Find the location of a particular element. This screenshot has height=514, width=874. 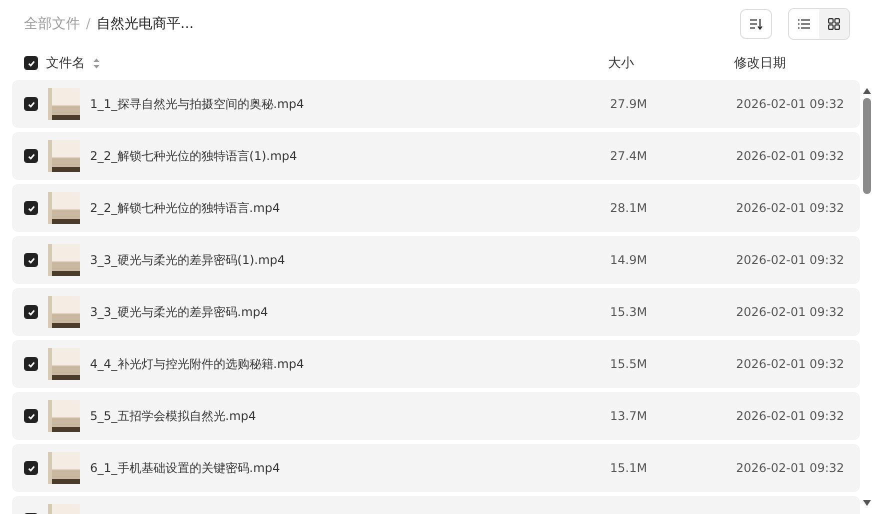

scrollbar-thumb is located at coordinates (867, 146).